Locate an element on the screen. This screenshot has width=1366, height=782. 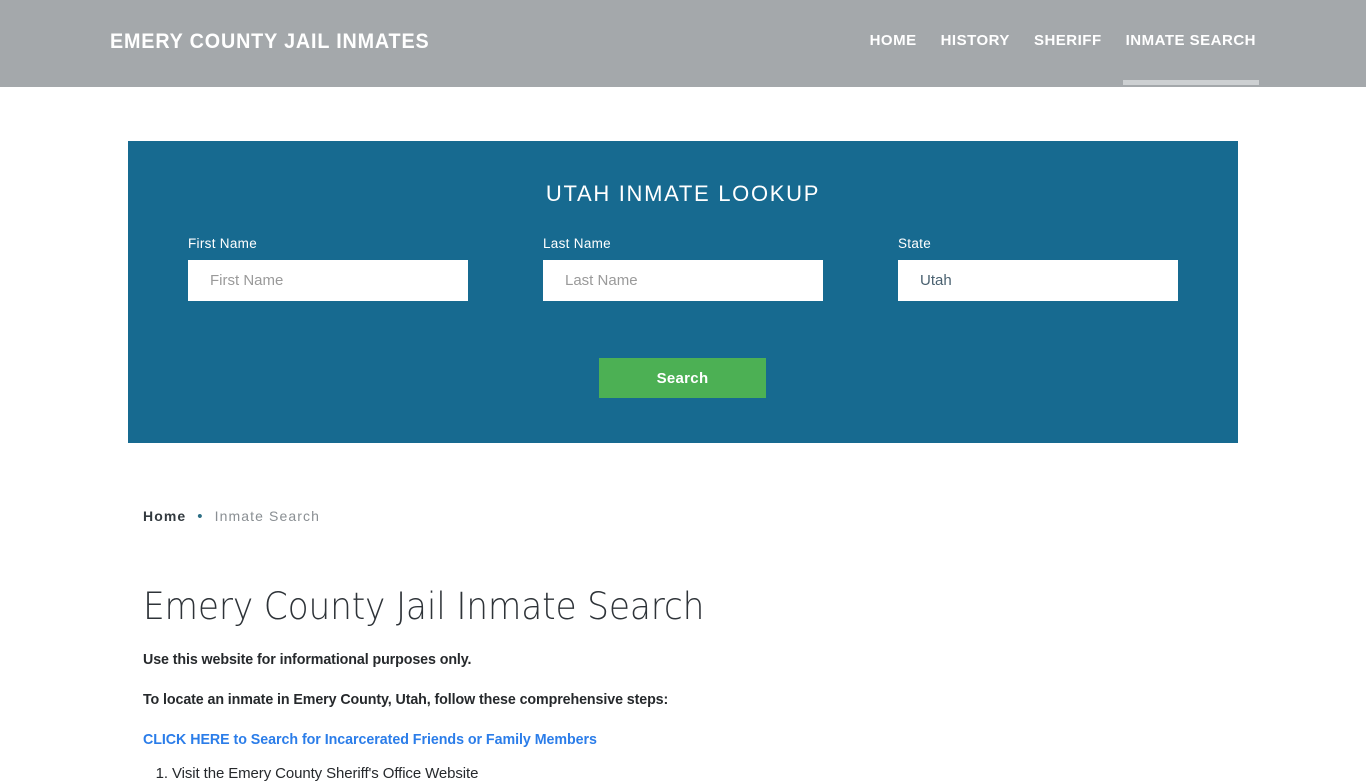
nav-item-sheriff: SHERIFF is located at coordinates (1068, 58).